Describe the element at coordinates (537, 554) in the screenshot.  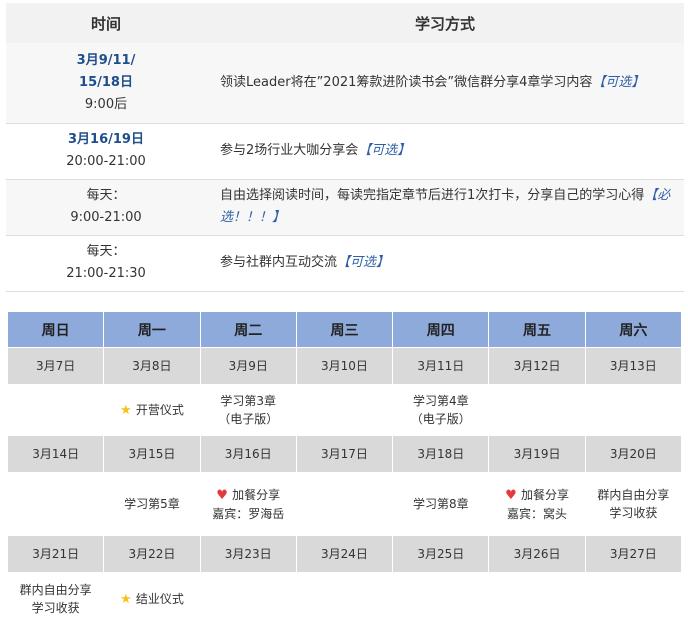
I see `calendar-date-cell: 3月26日` at that location.